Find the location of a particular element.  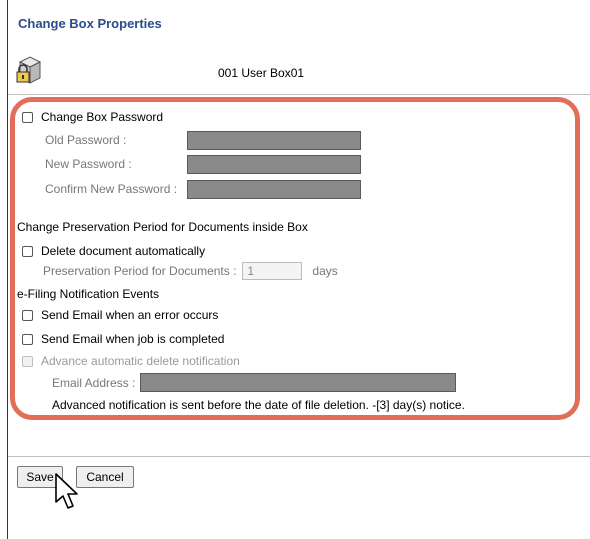

preservation-period-label: Preservation Period for Documents : is located at coordinates (140, 271).